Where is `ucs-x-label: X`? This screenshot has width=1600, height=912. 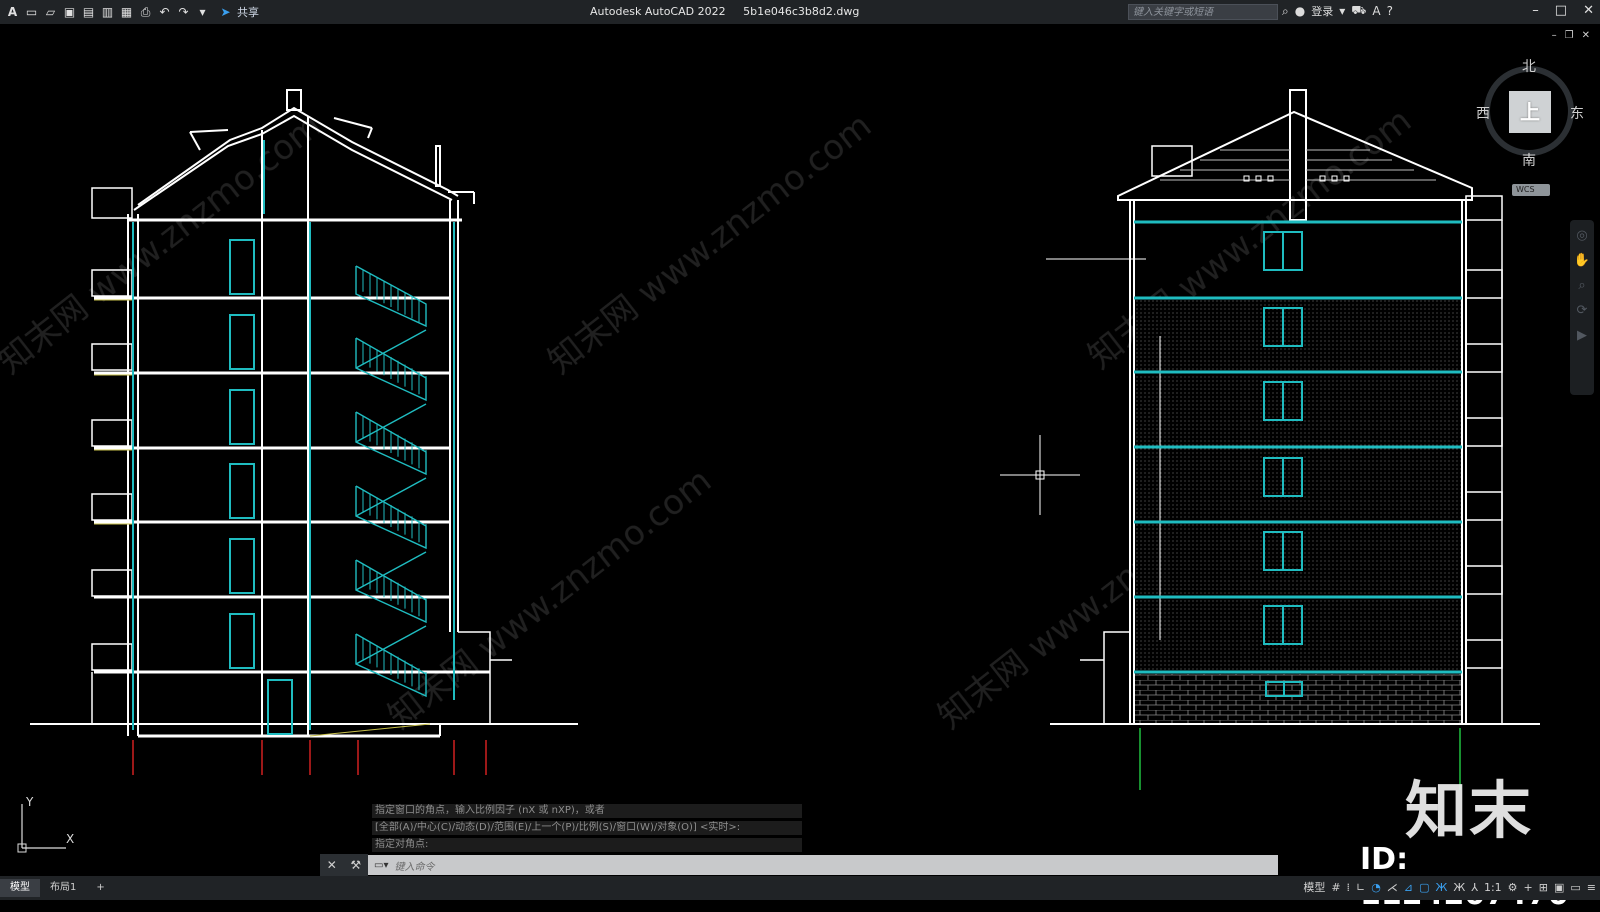 ucs-x-label: X is located at coordinates (70, 839).